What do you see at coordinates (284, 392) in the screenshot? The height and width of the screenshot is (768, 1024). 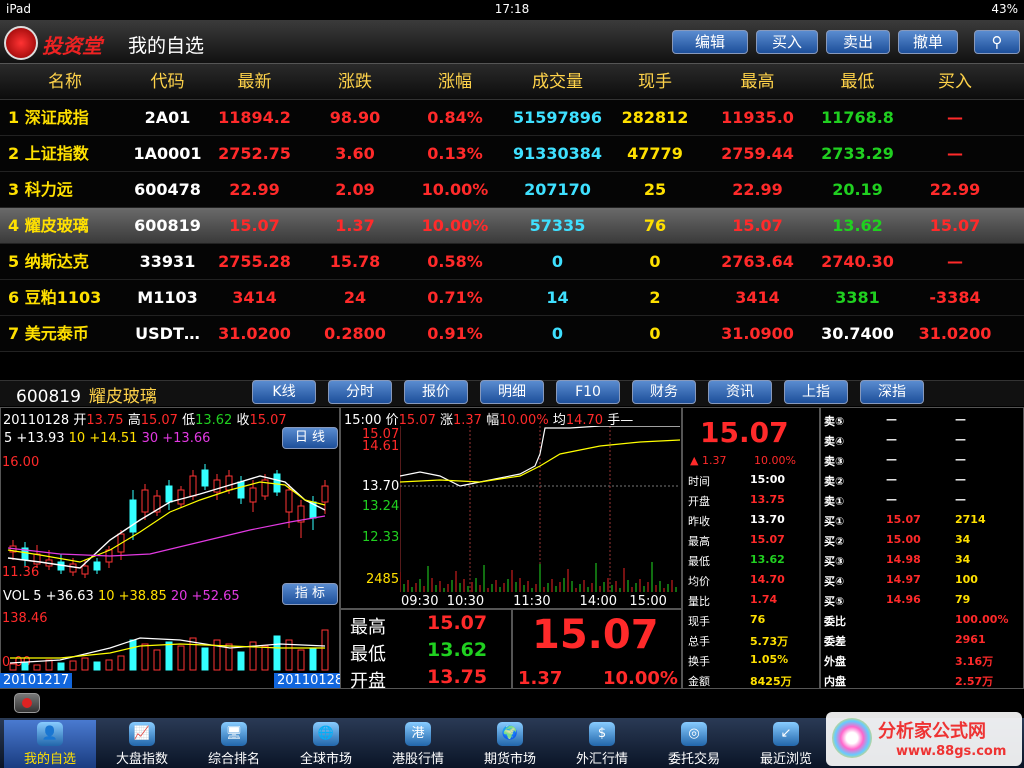 I see `tab-0: K线` at bounding box center [284, 392].